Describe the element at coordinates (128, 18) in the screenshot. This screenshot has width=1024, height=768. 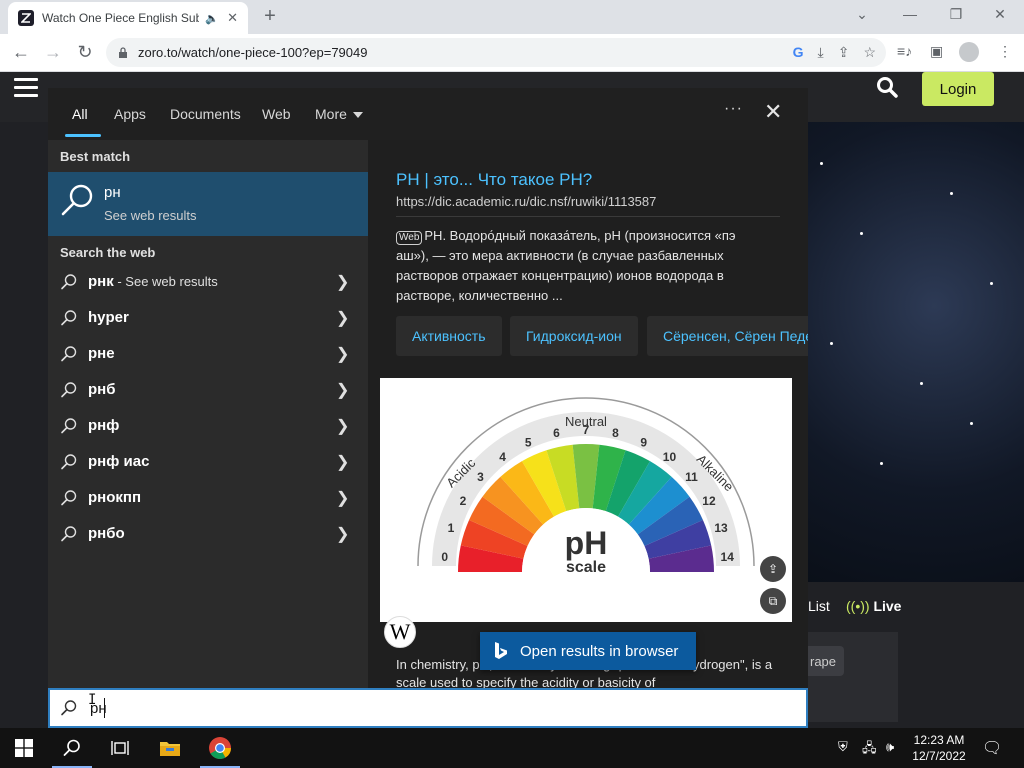
I see `browser-tab: Watch One Piece English Sub 🔈 ✕` at that location.